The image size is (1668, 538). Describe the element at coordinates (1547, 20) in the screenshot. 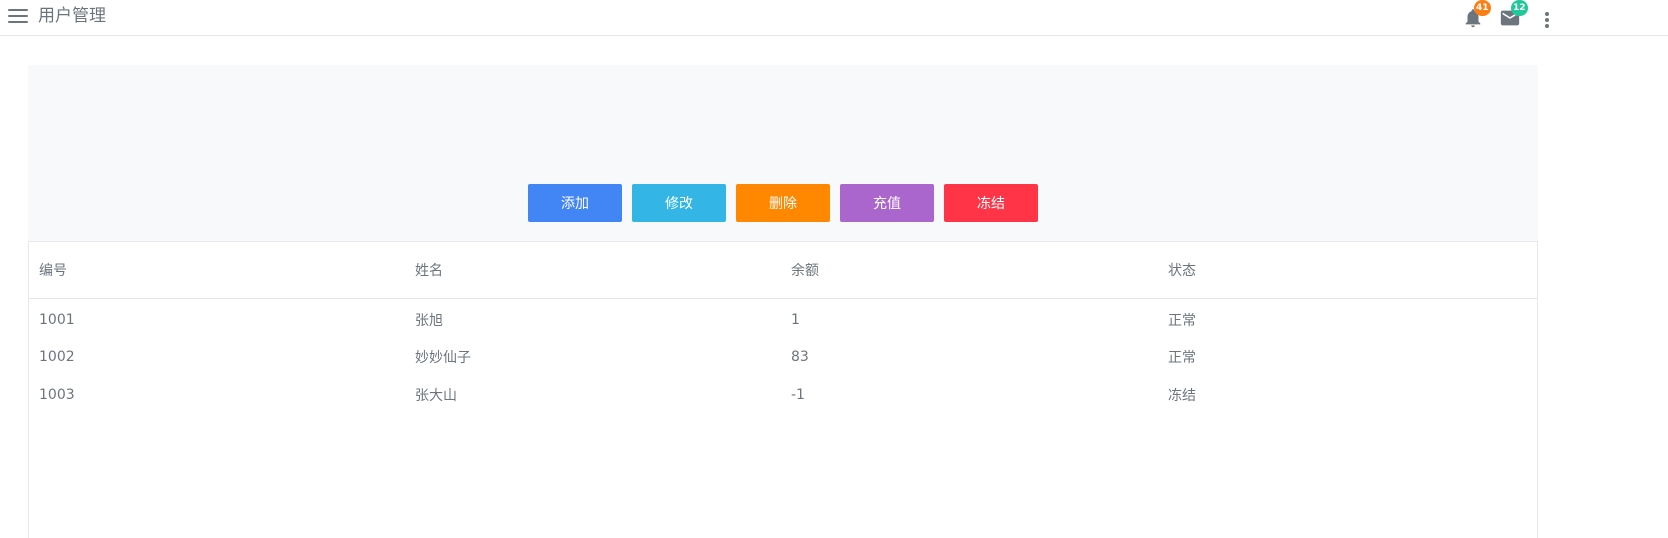

I see `more-vertical-icon` at that location.